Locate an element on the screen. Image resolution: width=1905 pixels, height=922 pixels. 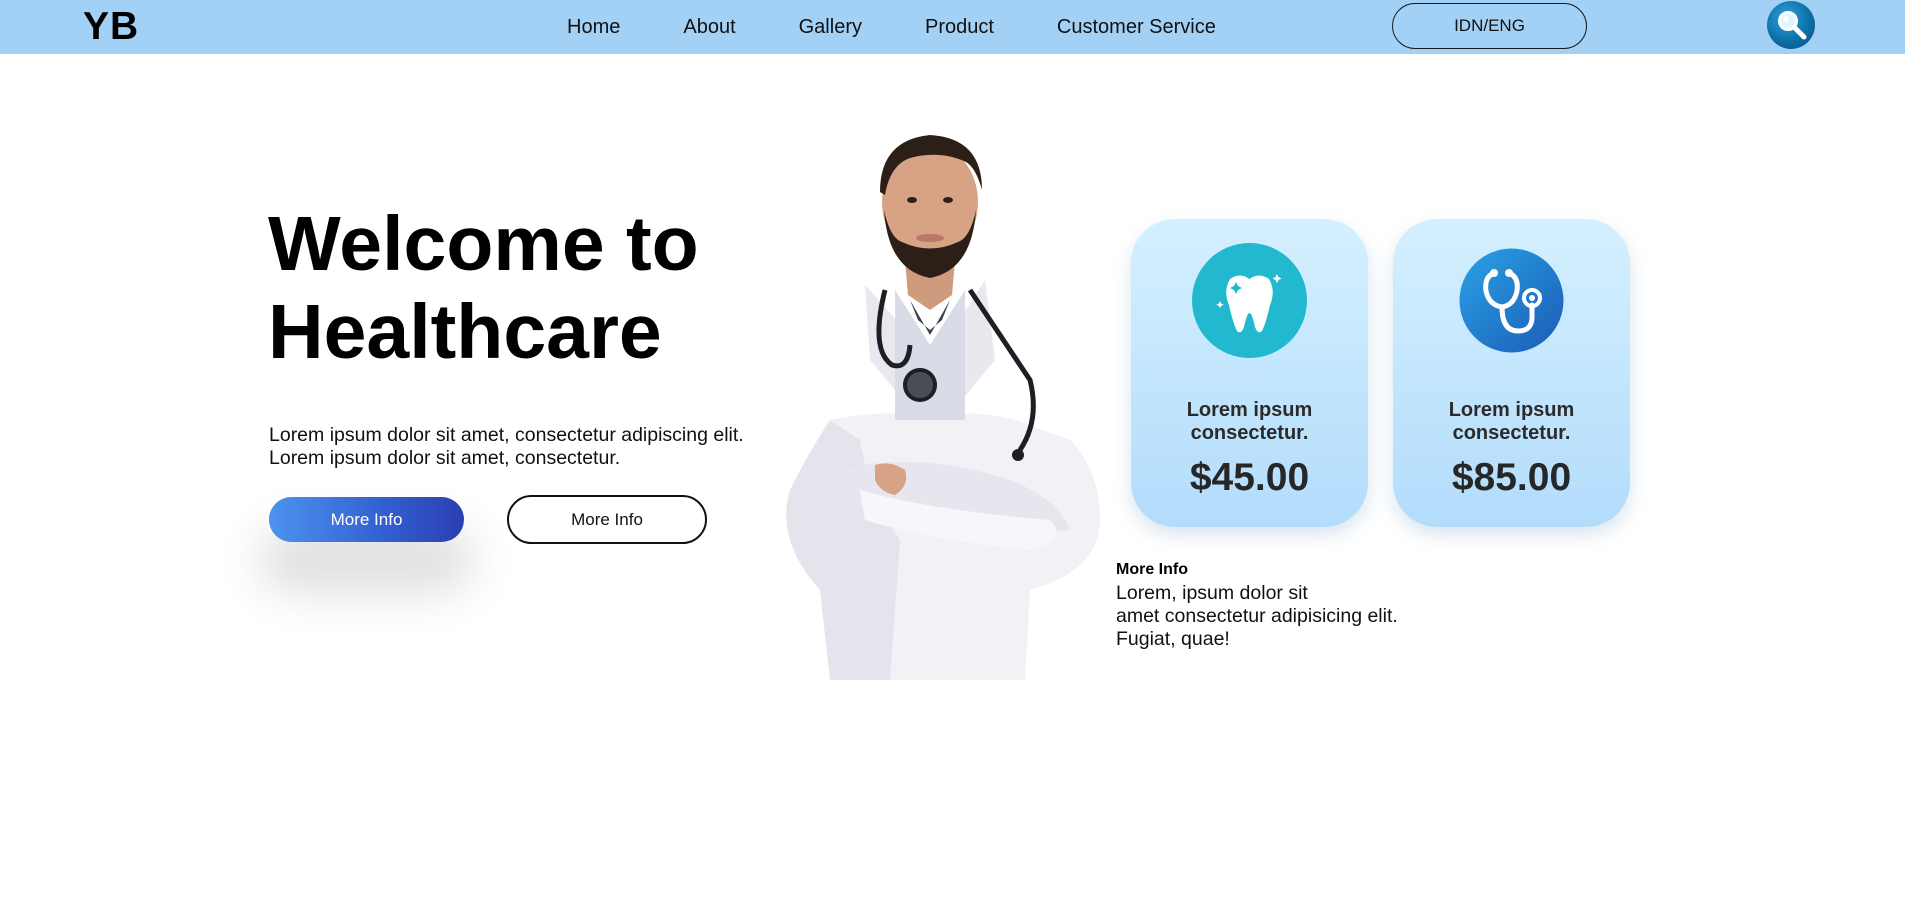
more-info-title: More Info is located at coordinates (1152, 569).